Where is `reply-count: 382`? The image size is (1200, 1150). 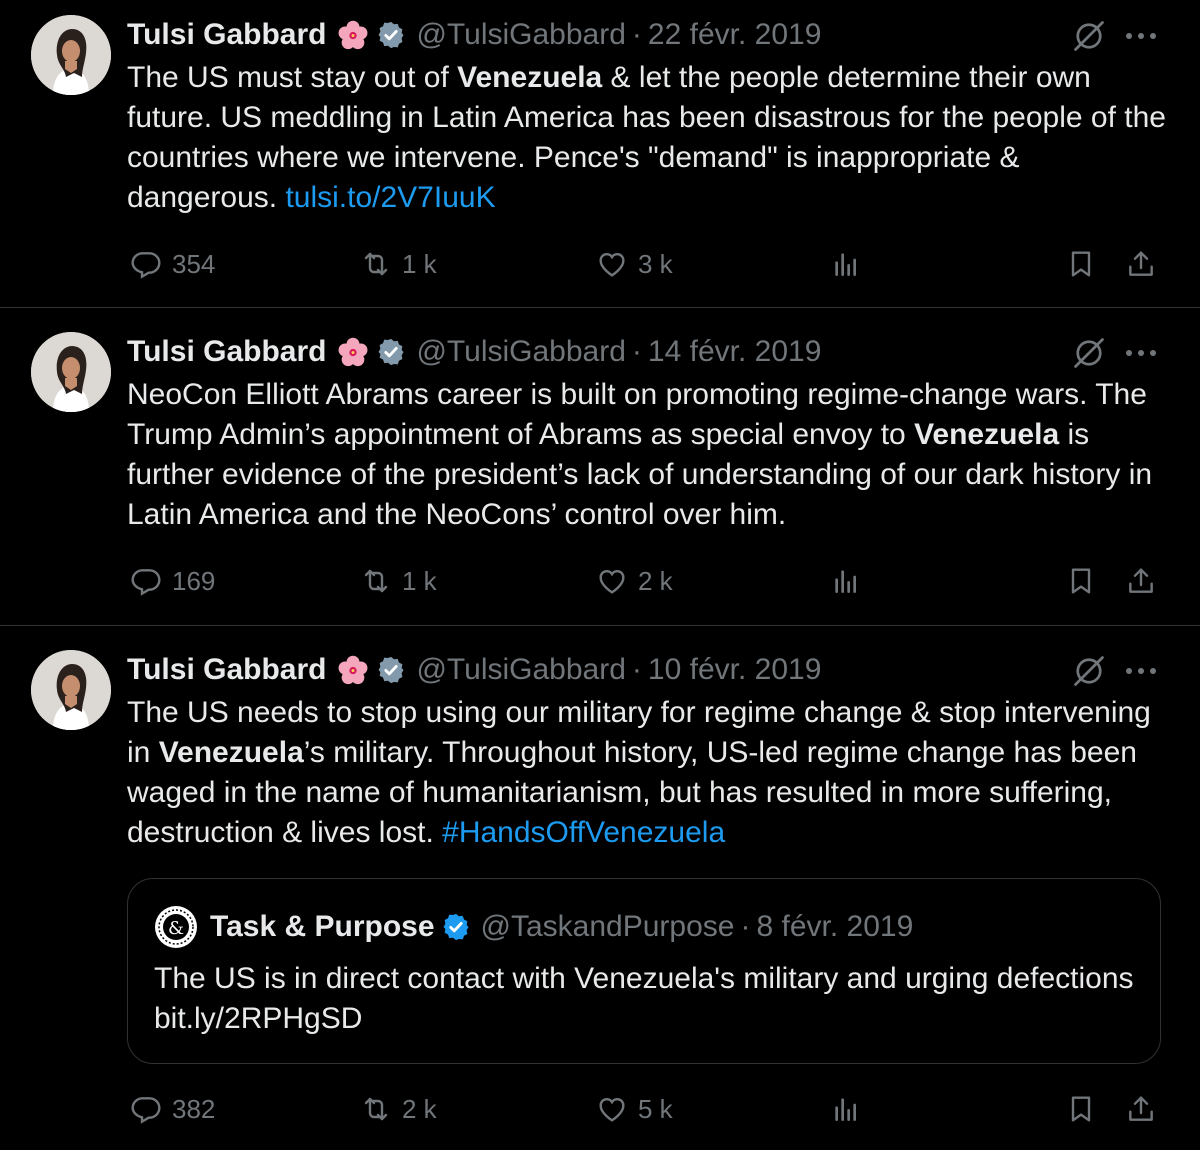 reply-count: 382 is located at coordinates (194, 1108).